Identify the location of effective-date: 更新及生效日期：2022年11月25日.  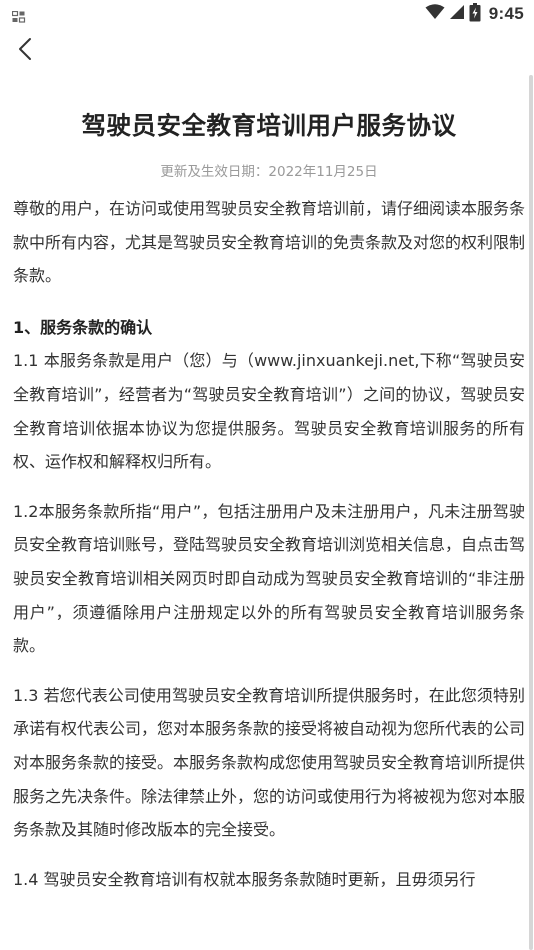
(269, 172).